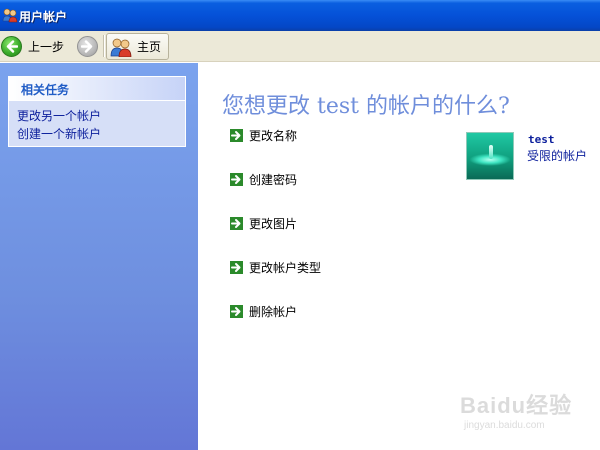  I want to click on create-password-option: 创建密码, so click(263, 179).